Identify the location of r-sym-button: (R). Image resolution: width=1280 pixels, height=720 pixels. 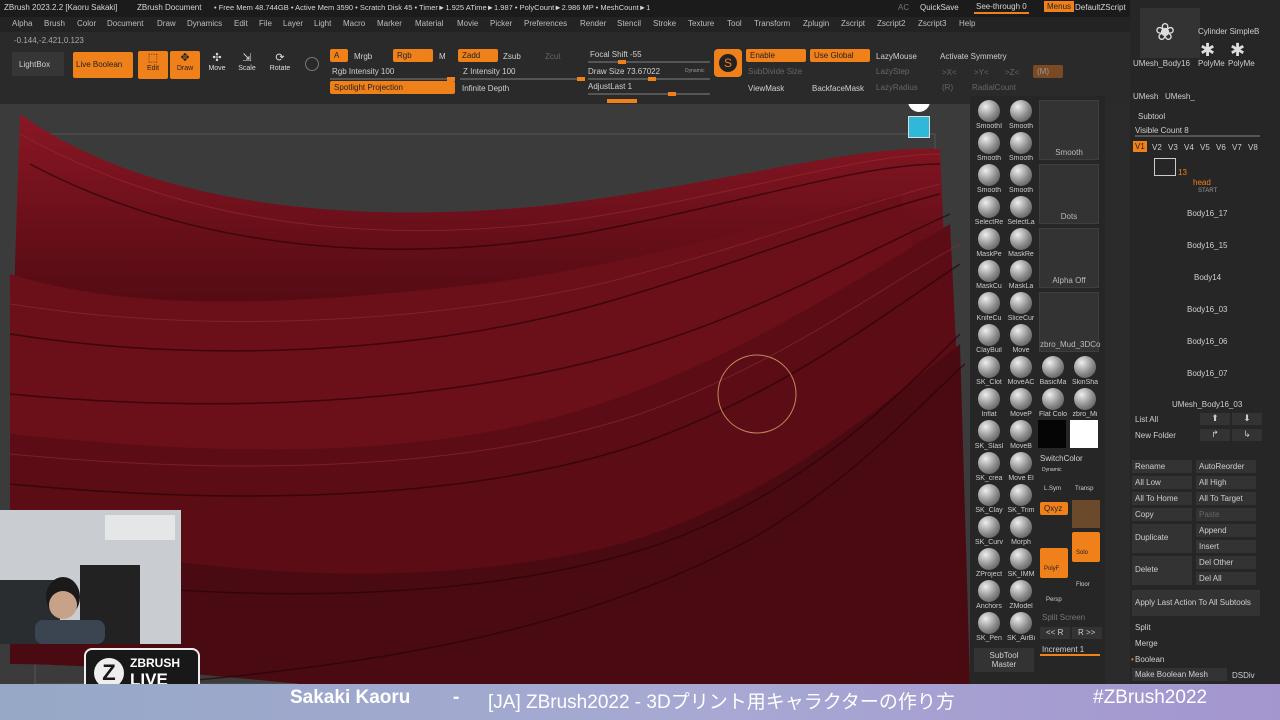
(947, 87).